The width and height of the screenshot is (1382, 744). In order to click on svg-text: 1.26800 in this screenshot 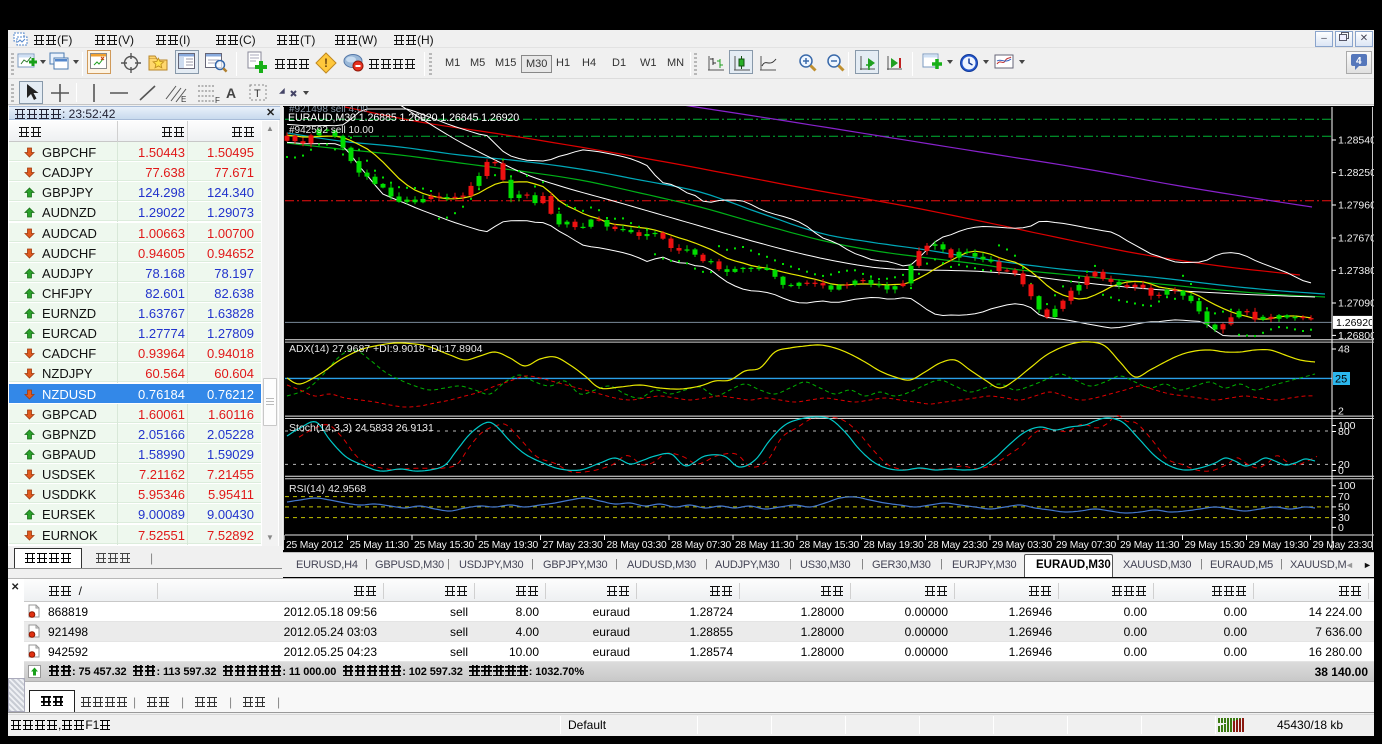, I will do `click(1356, 336)`.